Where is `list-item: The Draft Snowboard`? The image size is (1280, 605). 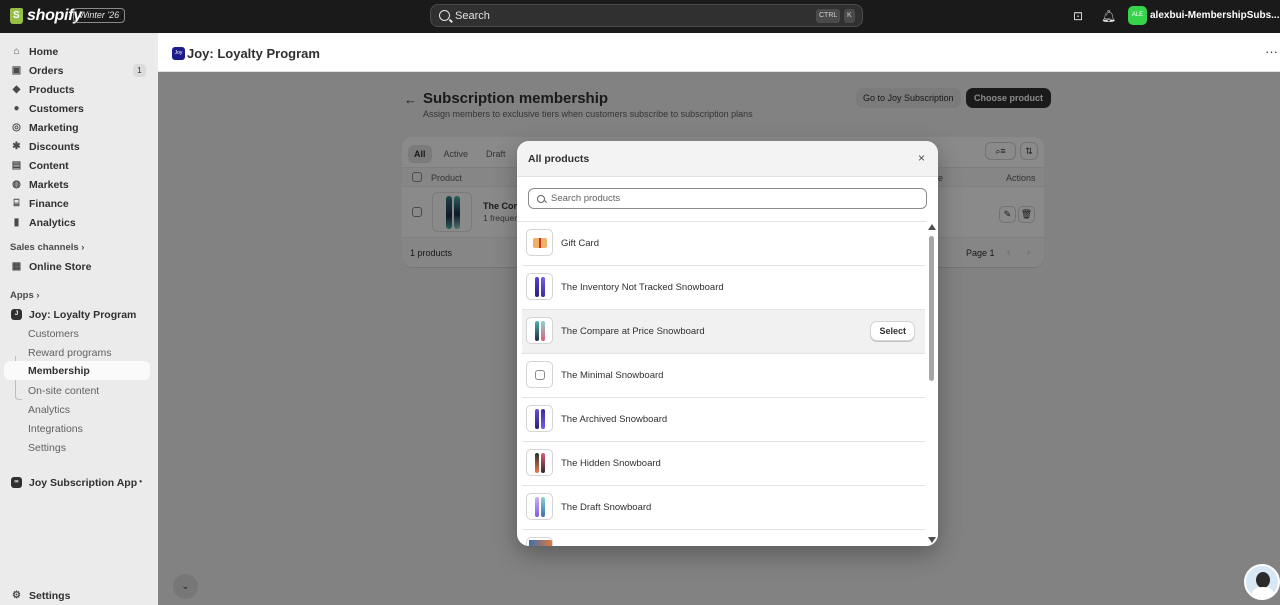 list-item: The Draft Snowboard is located at coordinates (723, 508).